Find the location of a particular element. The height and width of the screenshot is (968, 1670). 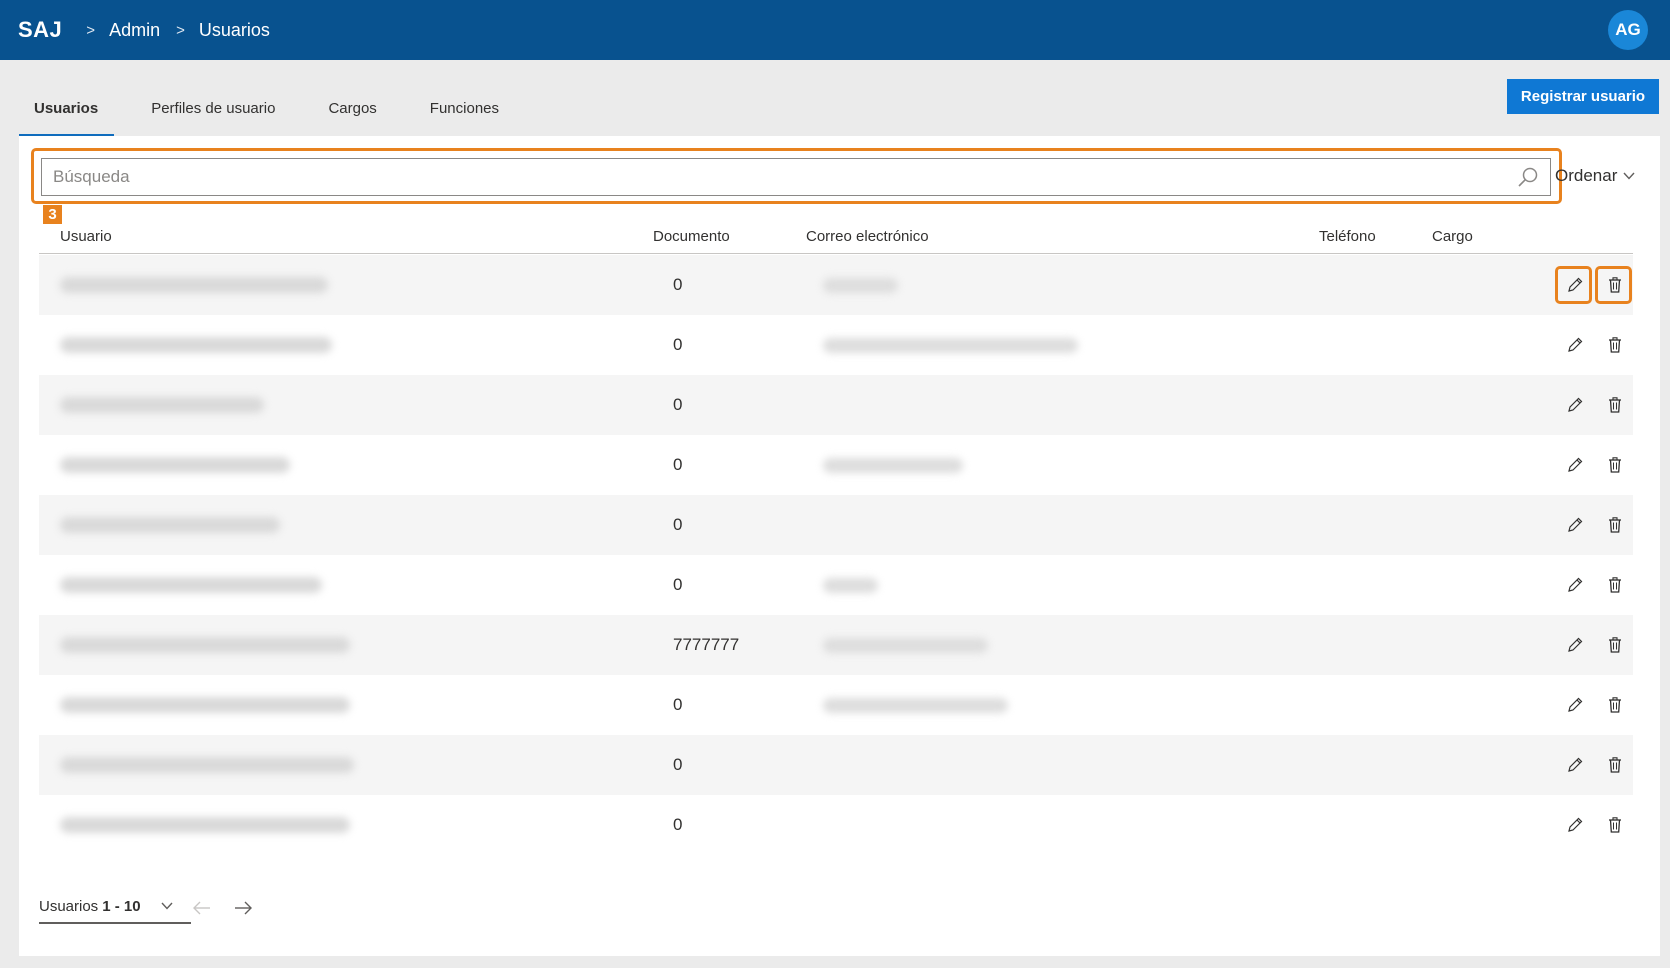

column-header-correo: Correo electrónico is located at coordinates (867, 236).